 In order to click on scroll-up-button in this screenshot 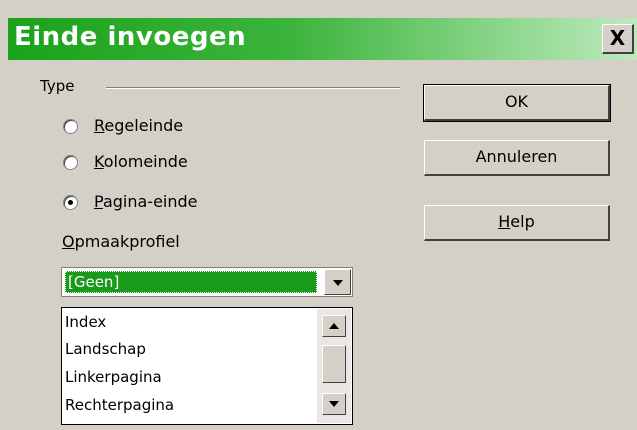, I will do `click(334, 326)`.